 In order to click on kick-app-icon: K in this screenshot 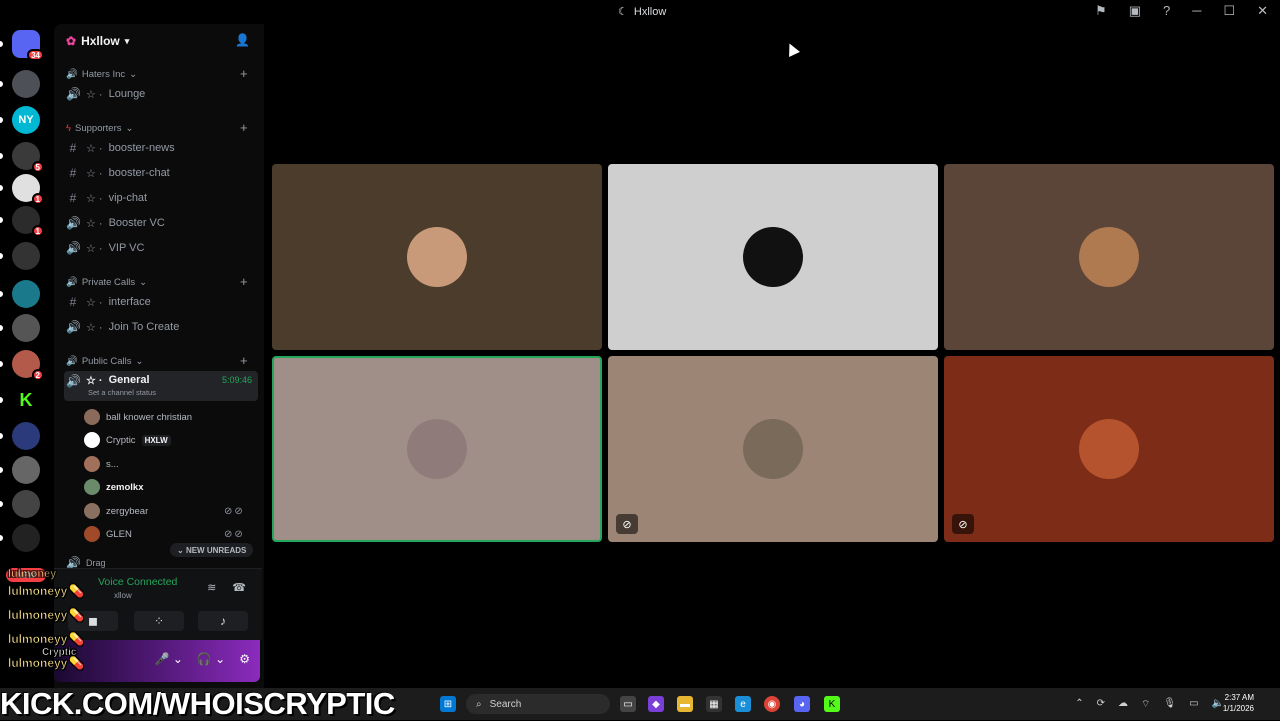, I will do `click(832, 704)`.